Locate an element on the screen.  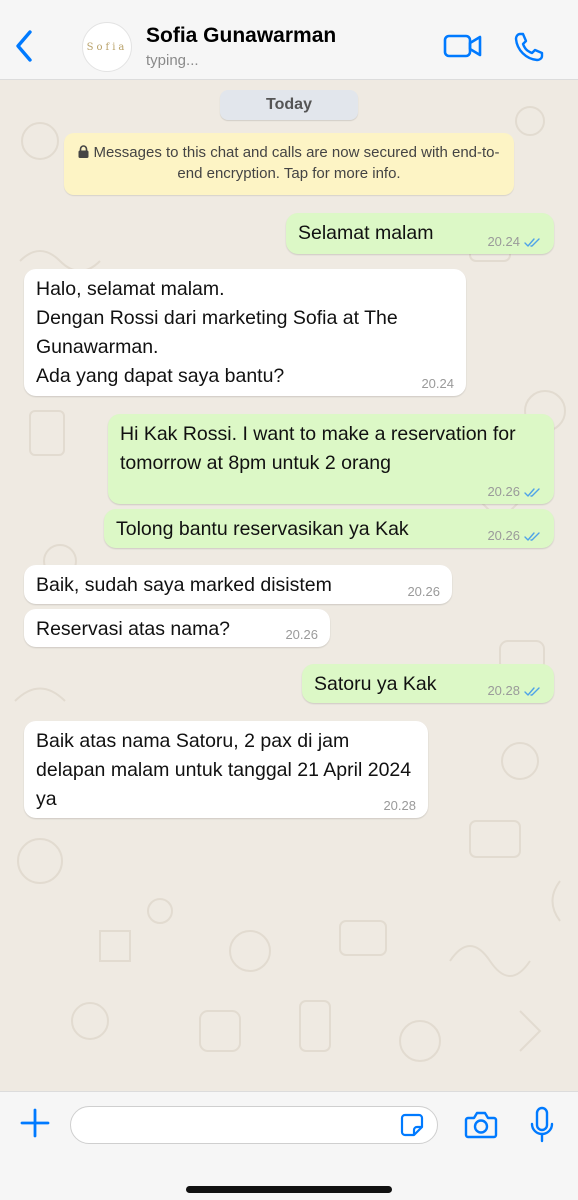
message-text: Reservasi atas nama? is located at coordinates (133, 629).